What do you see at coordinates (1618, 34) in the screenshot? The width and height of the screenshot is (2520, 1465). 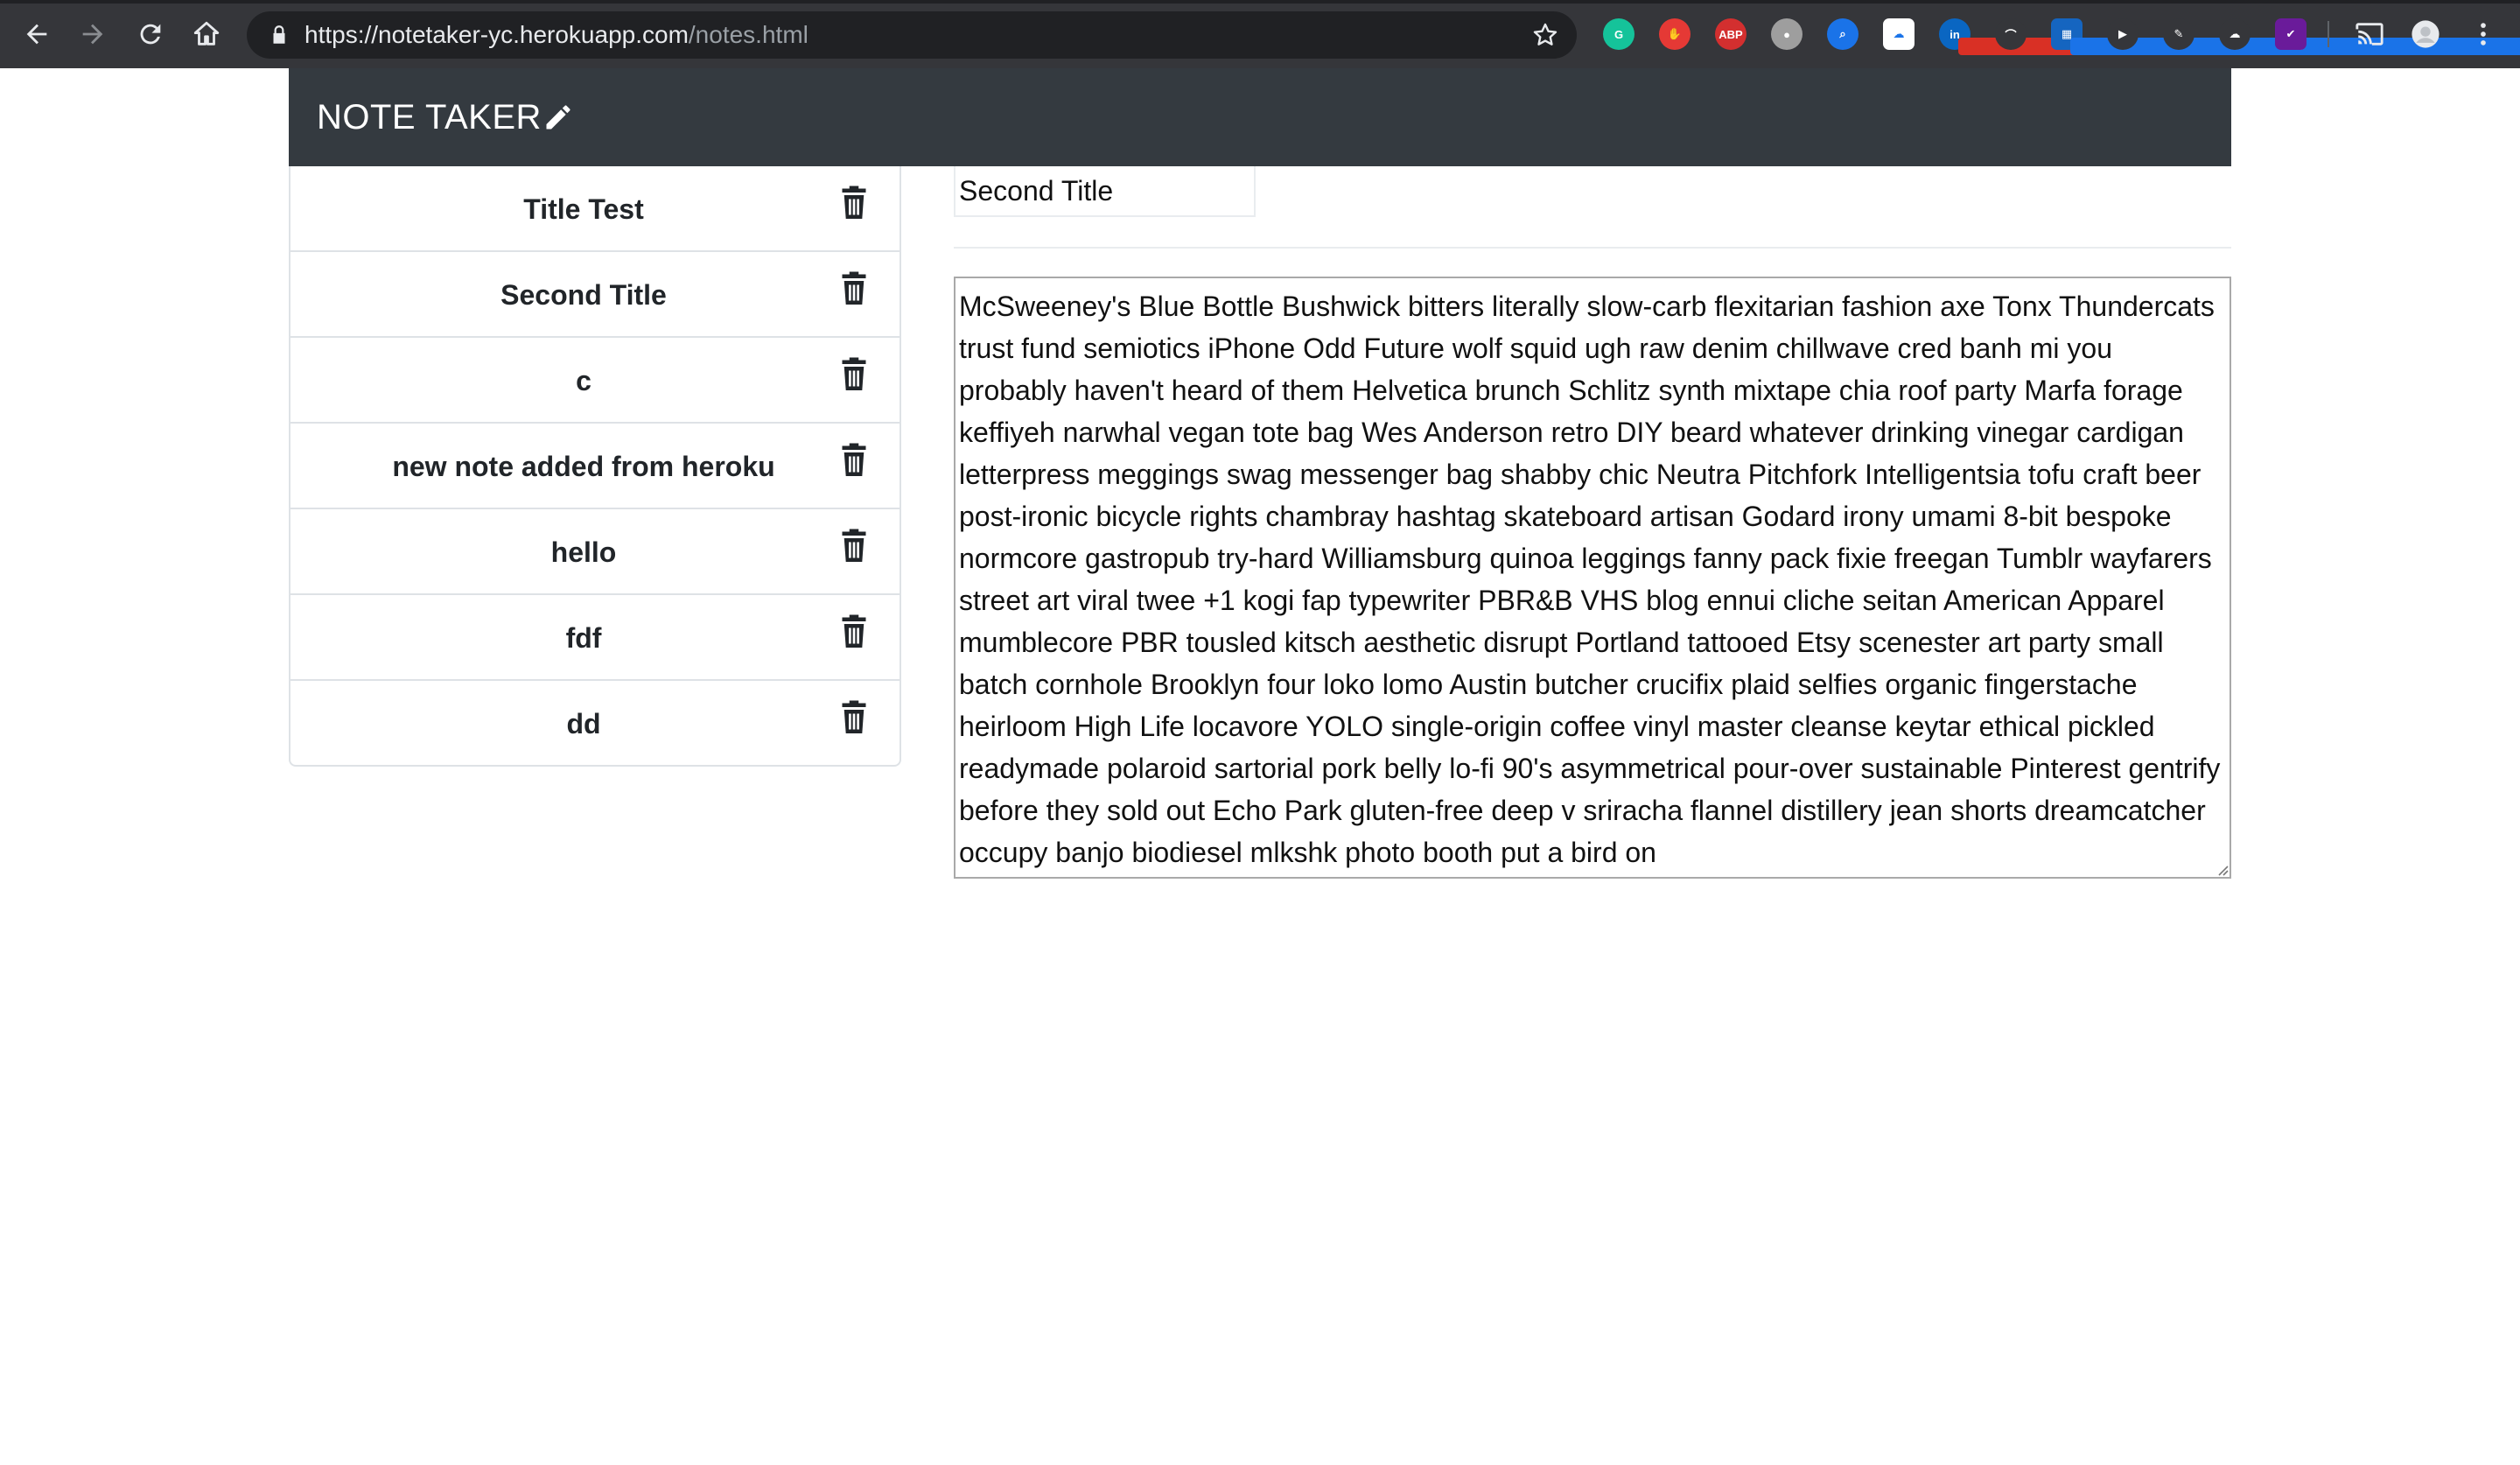 I see `grammarly-icon: G` at bounding box center [1618, 34].